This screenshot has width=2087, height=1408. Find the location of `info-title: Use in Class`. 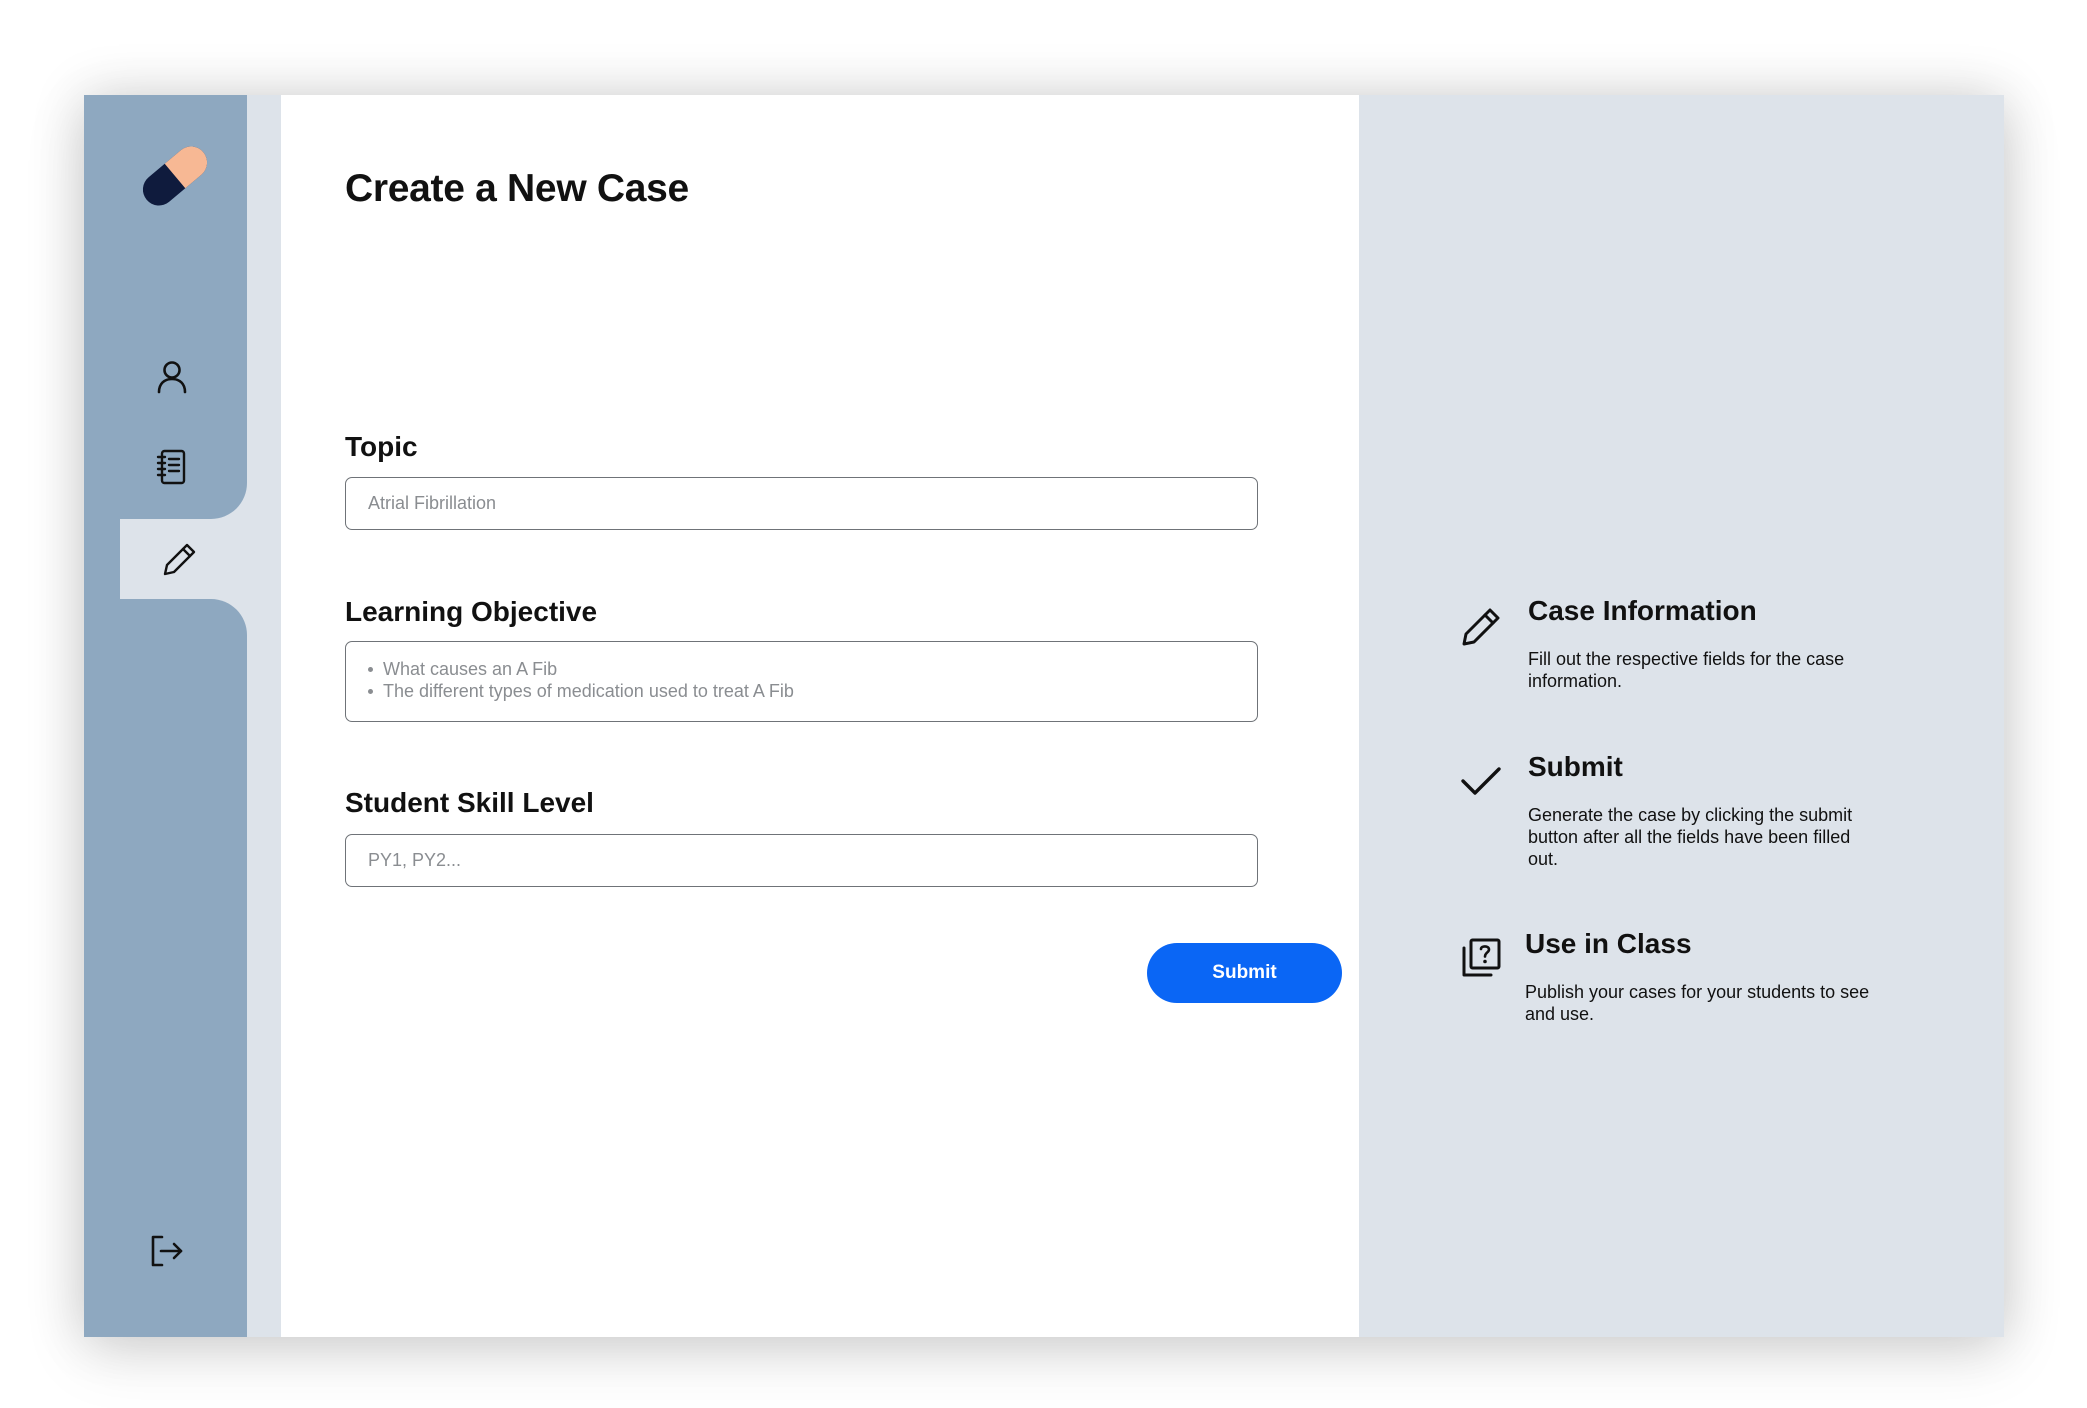

info-title: Use in Class is located at coordinates (1608, 943).